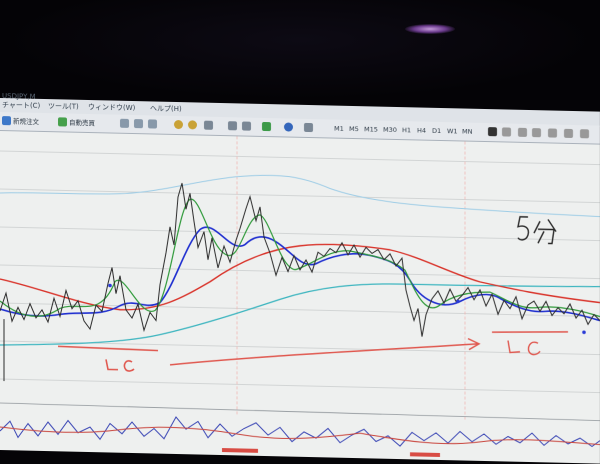 Image resolution: width=600 pixels, height=464 pixels. What do you see at coordinates (354, 129) in the screenshot?
I see `timeframe-m5: M5` at bounding box center [354, 129].